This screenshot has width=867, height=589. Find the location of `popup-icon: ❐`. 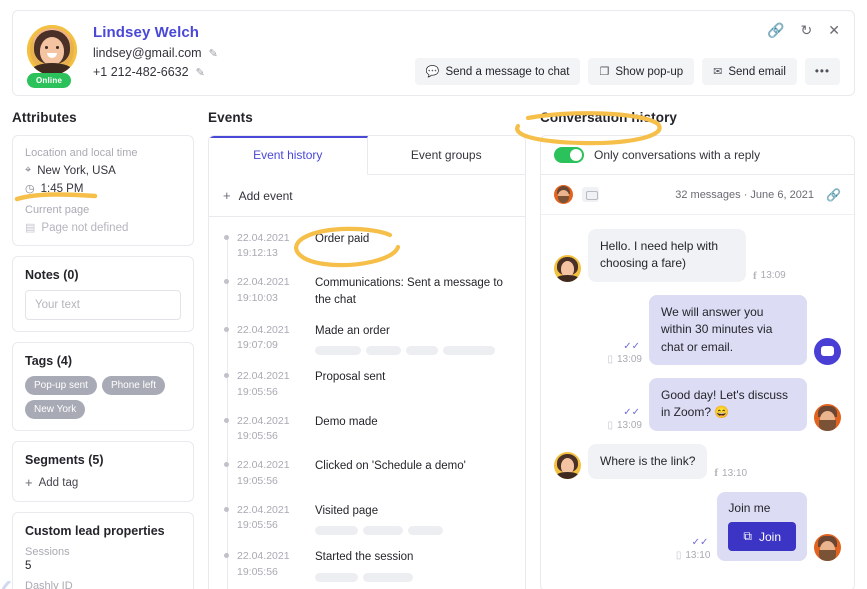

popup-icon: ❐ is located at coordinates (604, 72).